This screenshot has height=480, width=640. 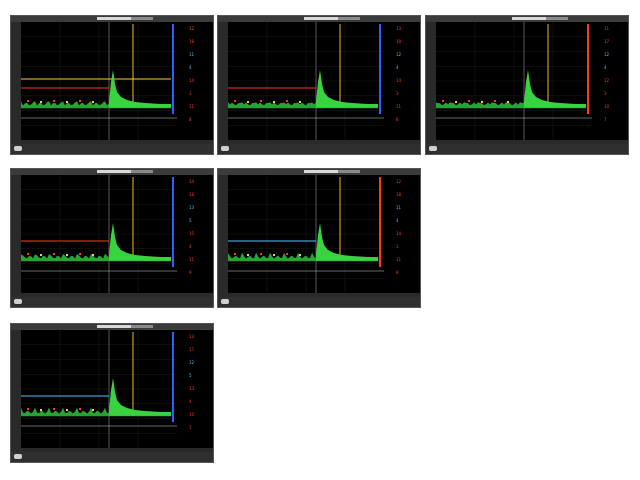 What do you see at coordinates (607, 41) in the screenshot?
I see `sidebar-value: 17` at bounding box center [607, 41].